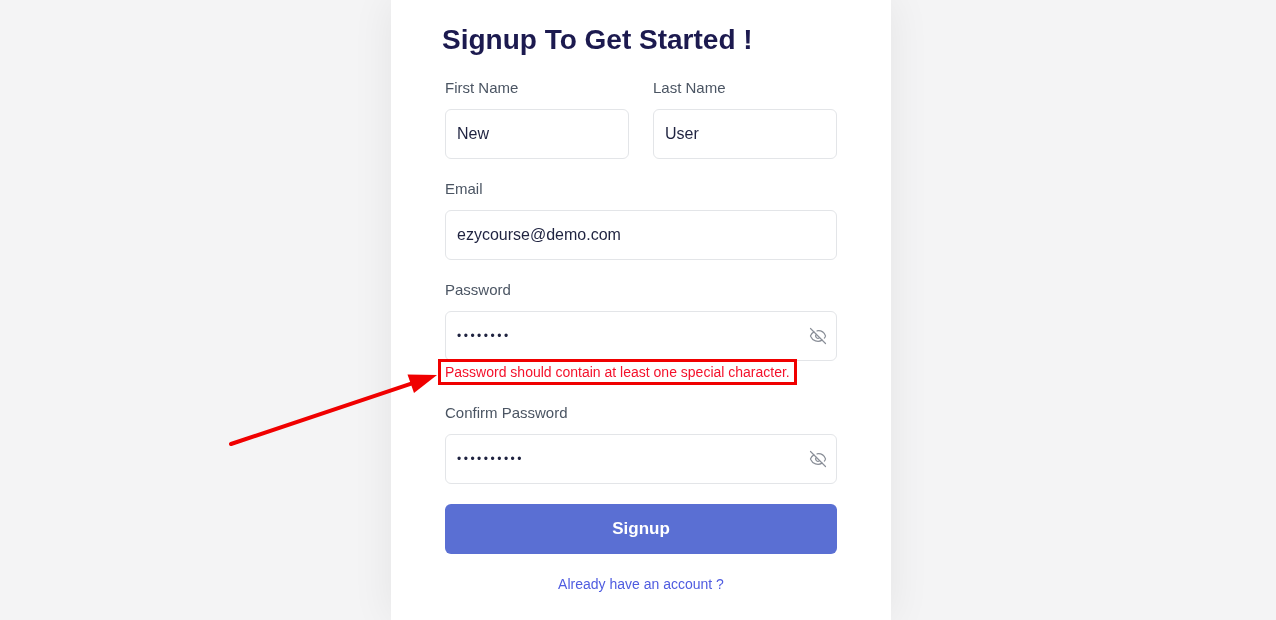 Image resolution: width=1276 pixels, height=620 pixels. Describe the element at coordinates (745, 134) in the screenshot. I see `input-field: User` at that location.